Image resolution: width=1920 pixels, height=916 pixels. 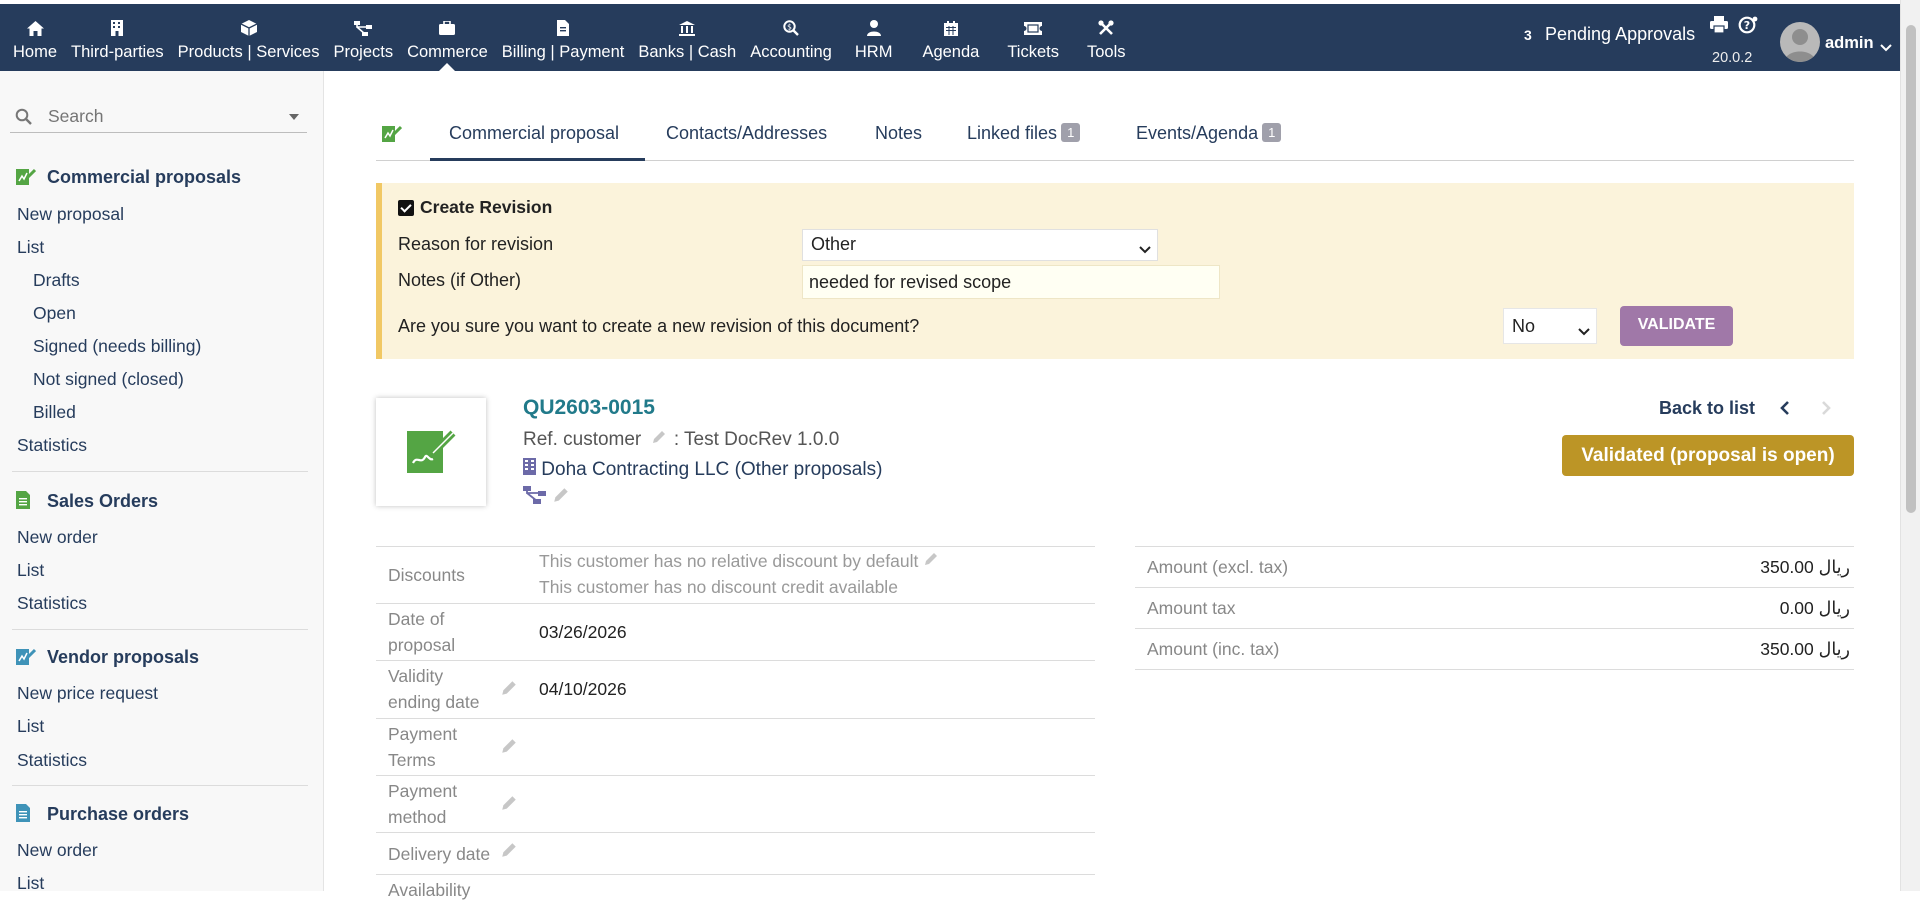 I want to click on menu-label: Accounting, so click(x=791, y=52).